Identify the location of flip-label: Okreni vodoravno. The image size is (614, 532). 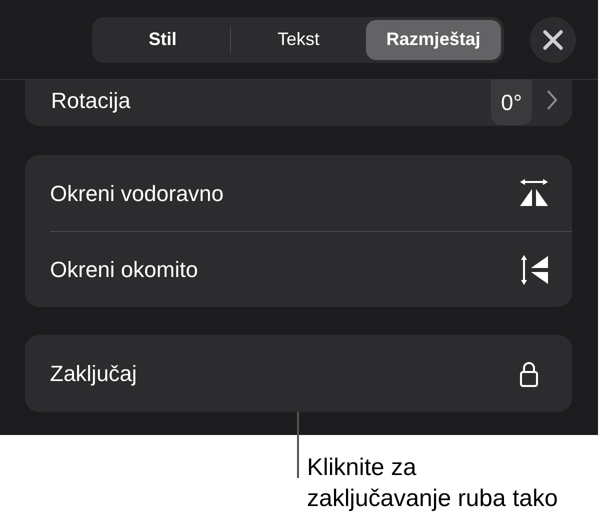
(284, 193).